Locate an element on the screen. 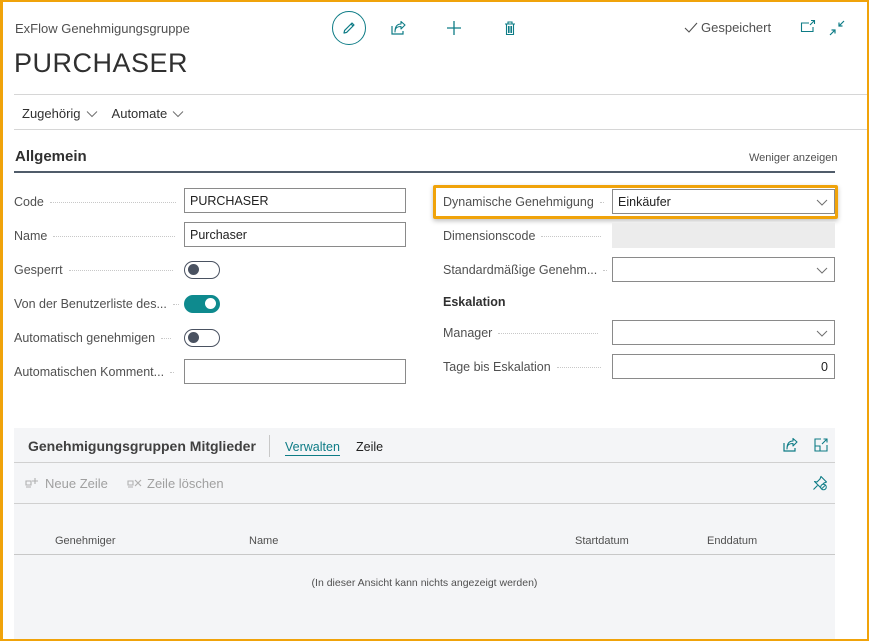  escalation-title: Eskalation is located at coordinates (474, 302).